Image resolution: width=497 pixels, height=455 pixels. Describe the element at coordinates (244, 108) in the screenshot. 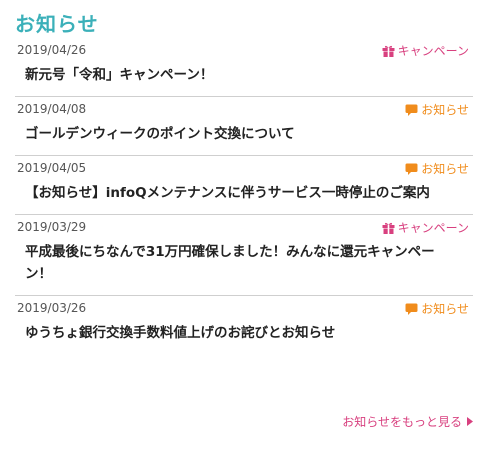

I see `news-meta: 2019/04/08 お知らせ` at that location.